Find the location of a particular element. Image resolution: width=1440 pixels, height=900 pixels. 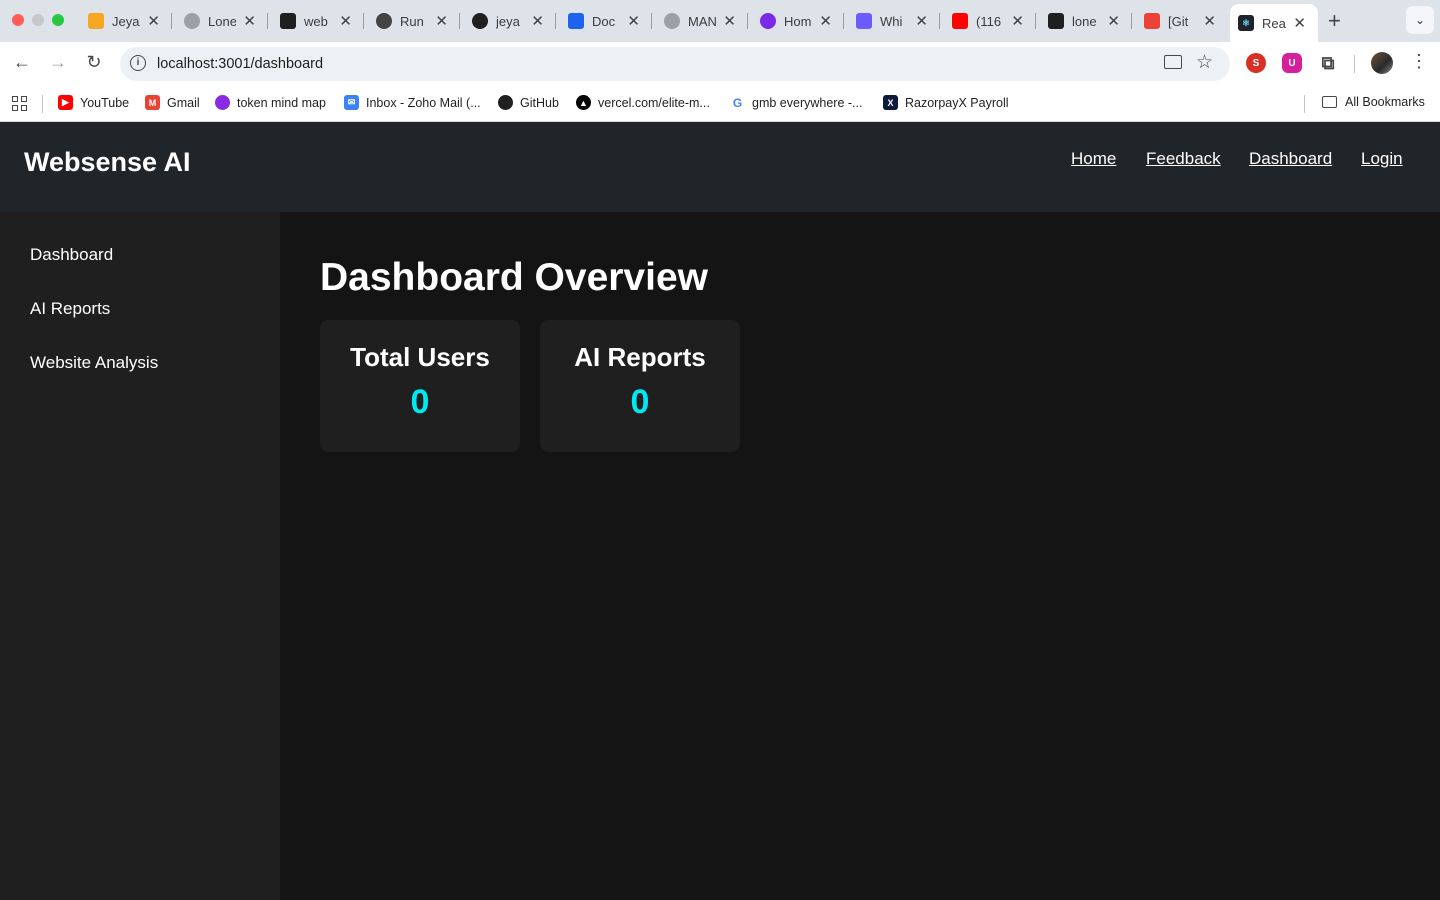

ublock-extension-icon: U is located at coordinates (1292, 63).